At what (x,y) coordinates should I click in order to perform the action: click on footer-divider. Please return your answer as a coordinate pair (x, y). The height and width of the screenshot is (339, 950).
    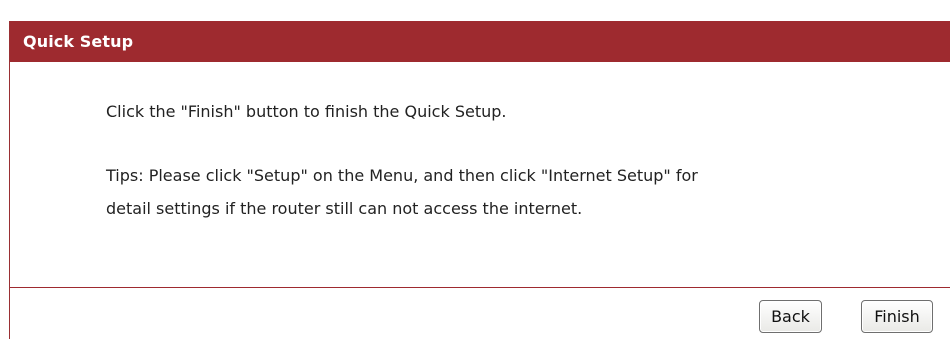
    Looking at the image, I should click on (480, 287).